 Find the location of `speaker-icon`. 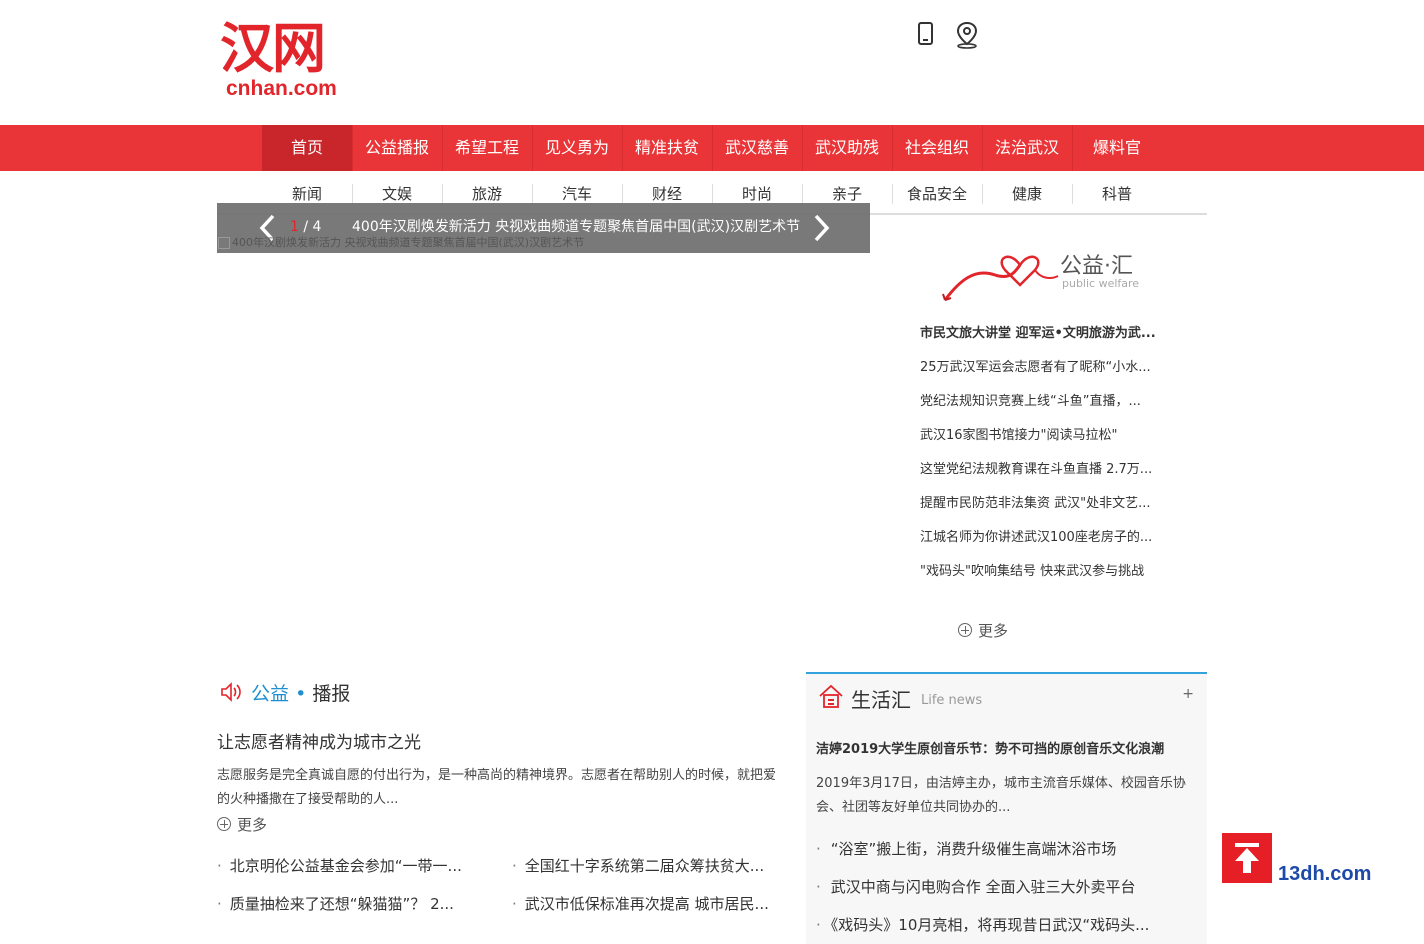

speaker-icon is located at coordinates (231, 696).